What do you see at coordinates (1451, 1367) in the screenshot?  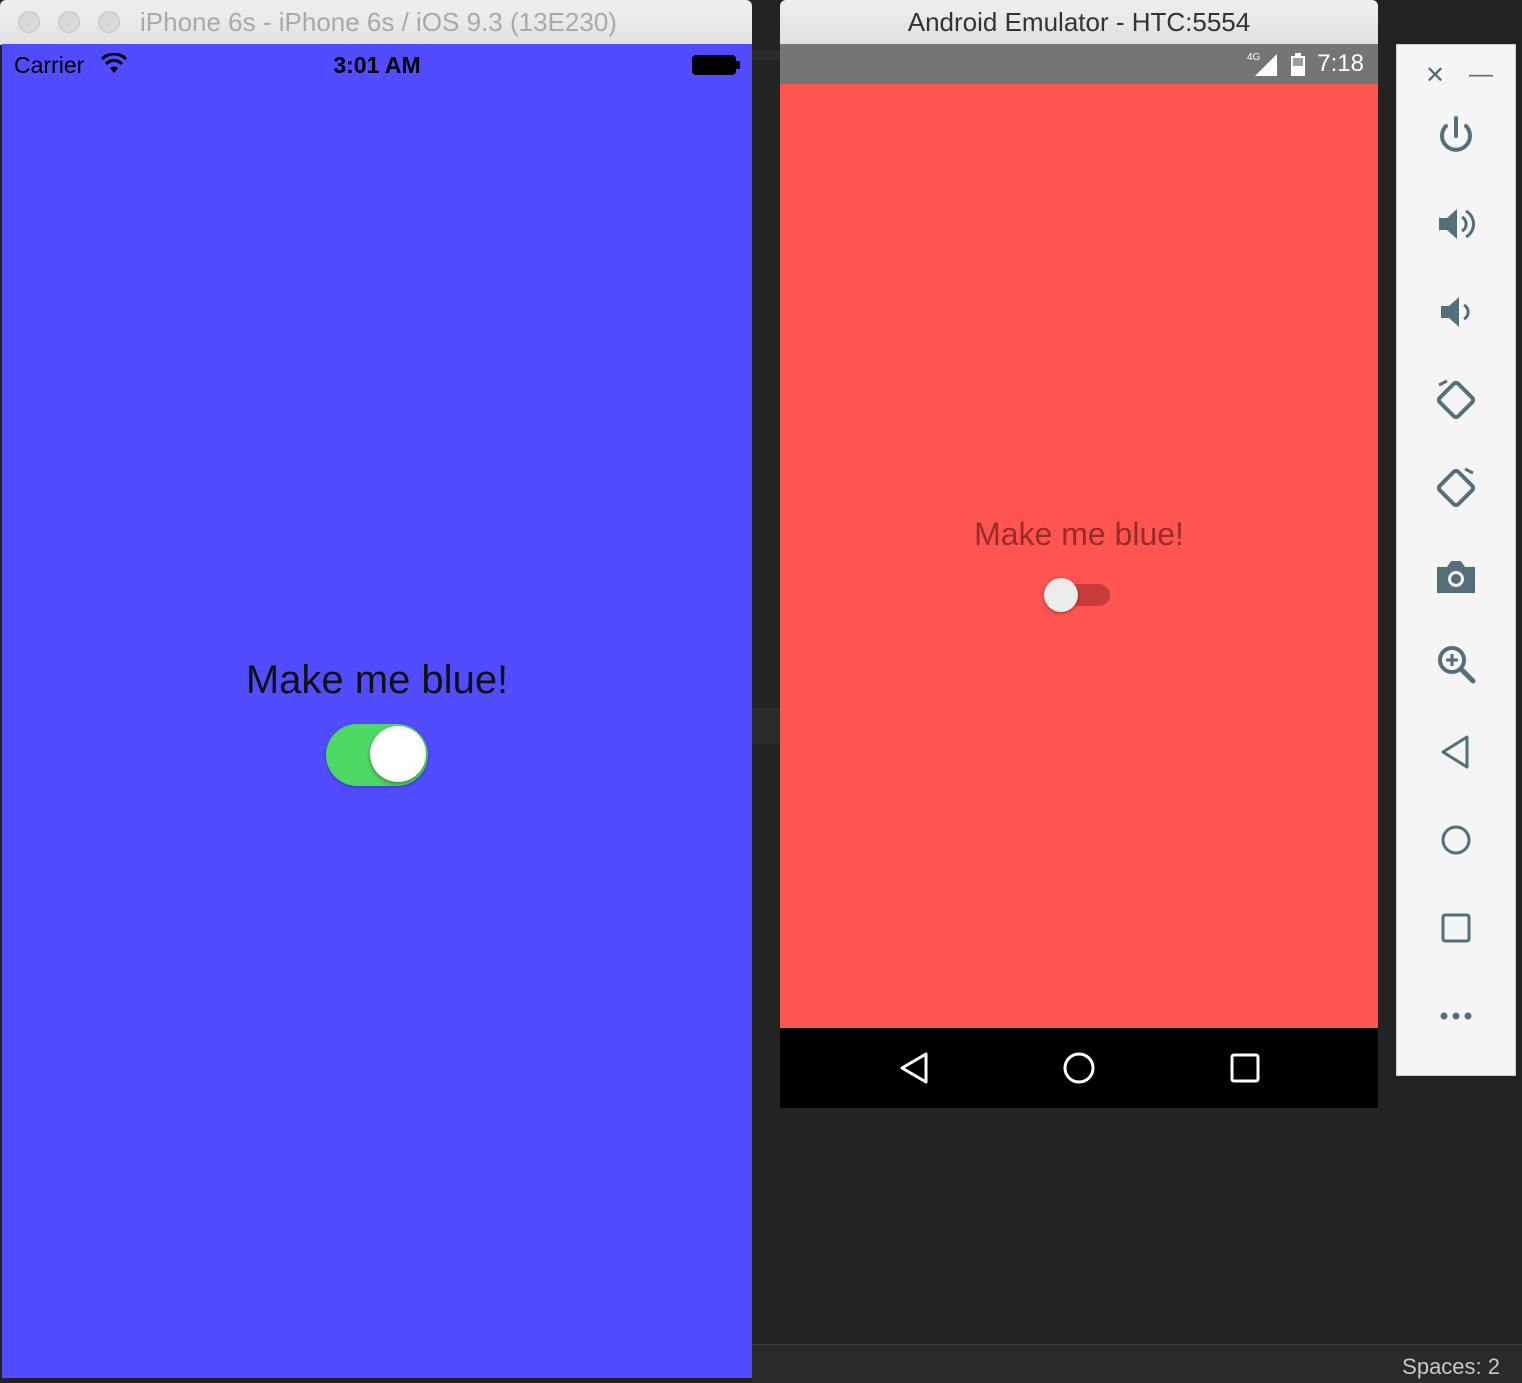 I see `indentation-spaces: Spaces: 2` at bounding box center [1451, 1367].